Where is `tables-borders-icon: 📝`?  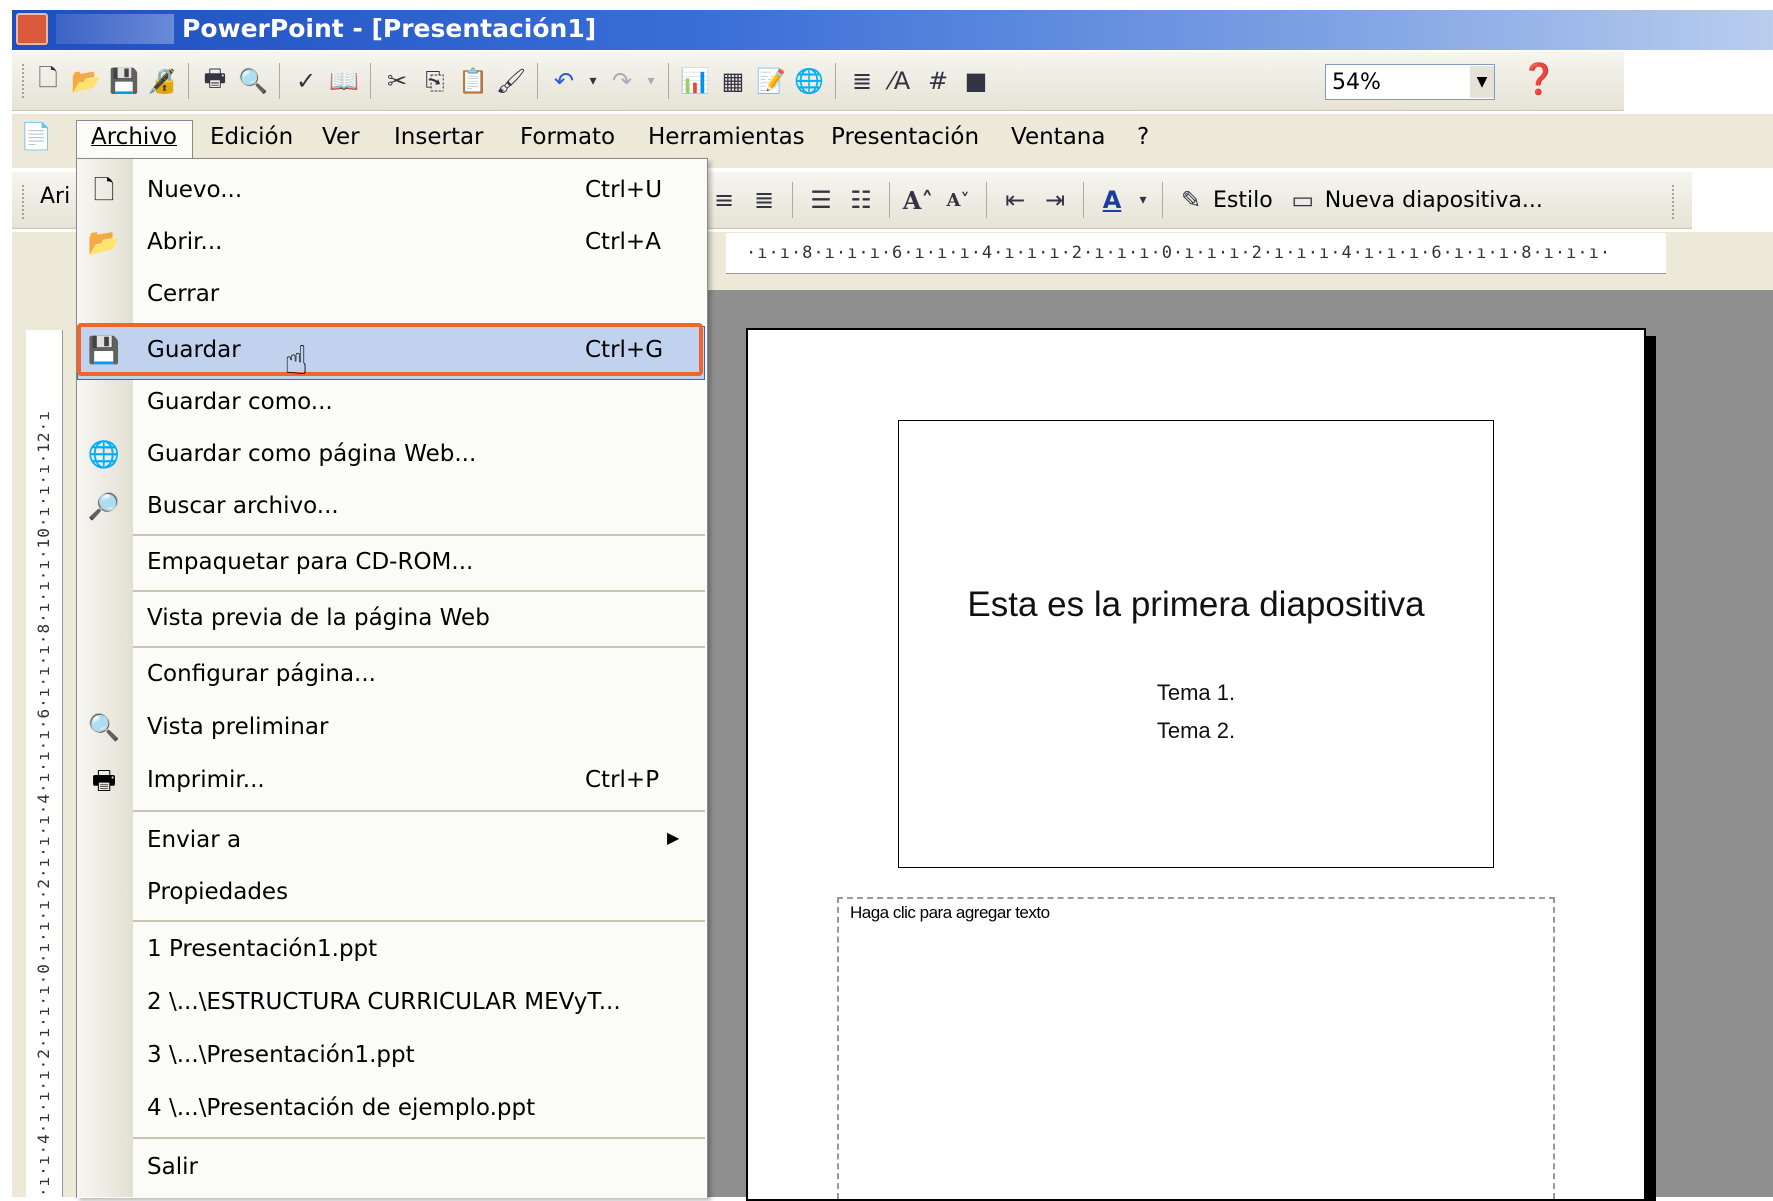
tables-borders-icon: 📝 is located at coordinates (771, 81).